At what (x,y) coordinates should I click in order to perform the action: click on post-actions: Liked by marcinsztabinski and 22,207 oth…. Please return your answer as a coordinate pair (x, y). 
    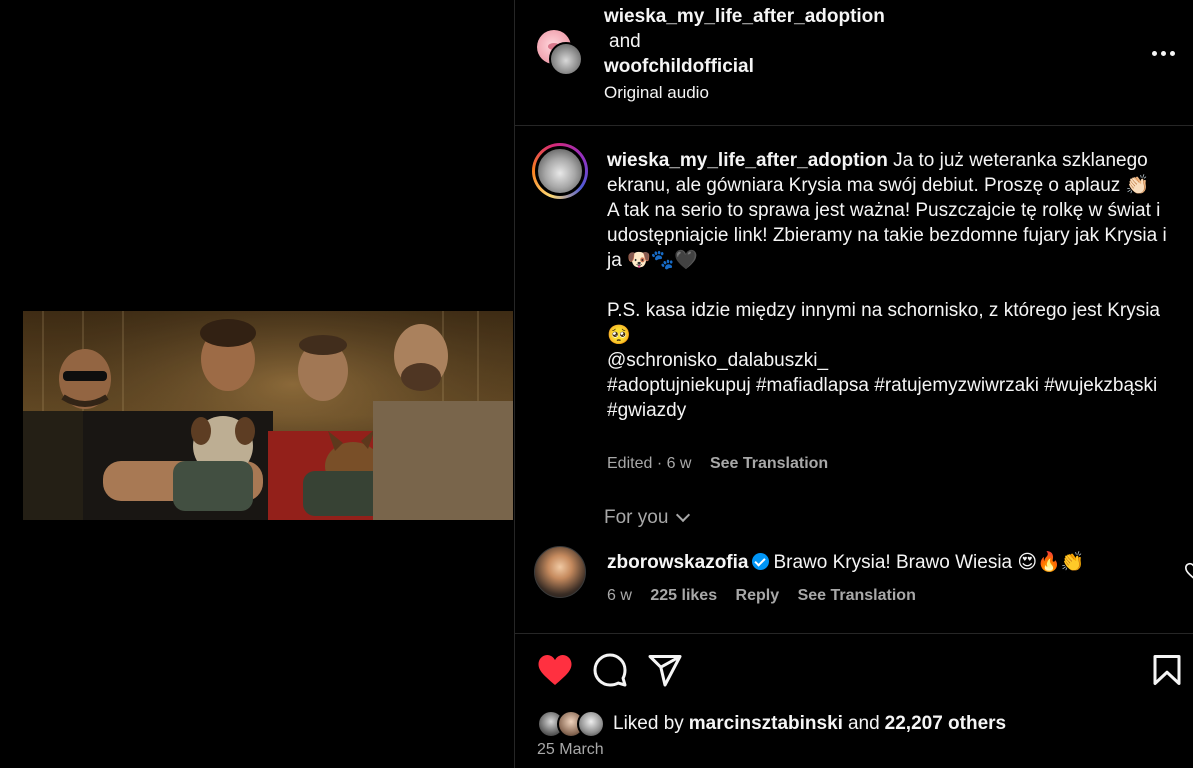
    Looking at the image, I should click on (854, 700).